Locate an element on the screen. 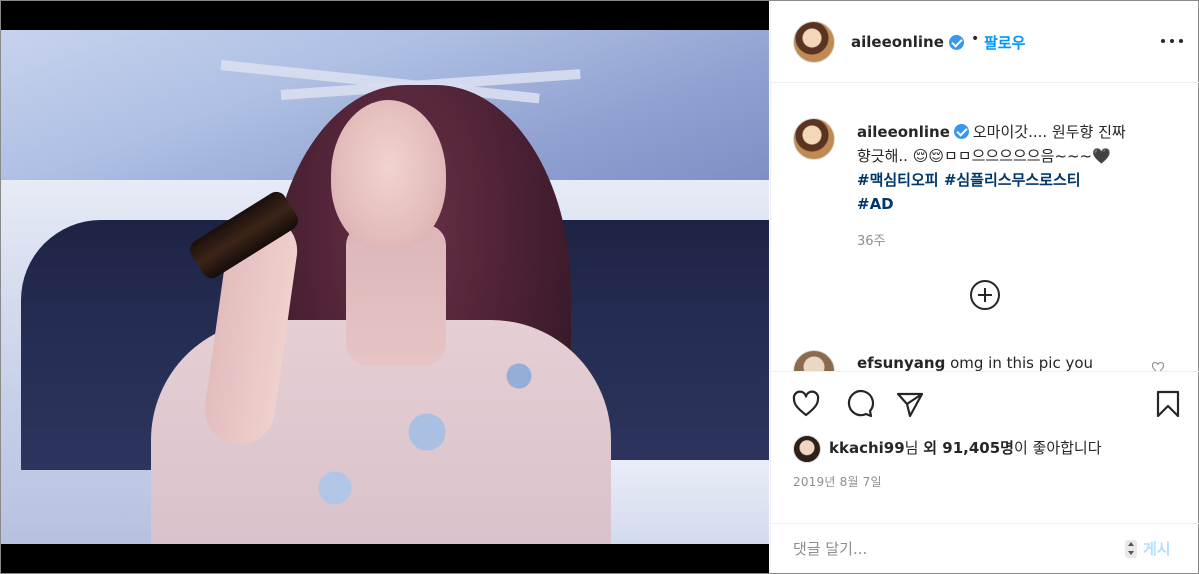  caption-time-ago: 36주 is located at coordinates (871, 239).